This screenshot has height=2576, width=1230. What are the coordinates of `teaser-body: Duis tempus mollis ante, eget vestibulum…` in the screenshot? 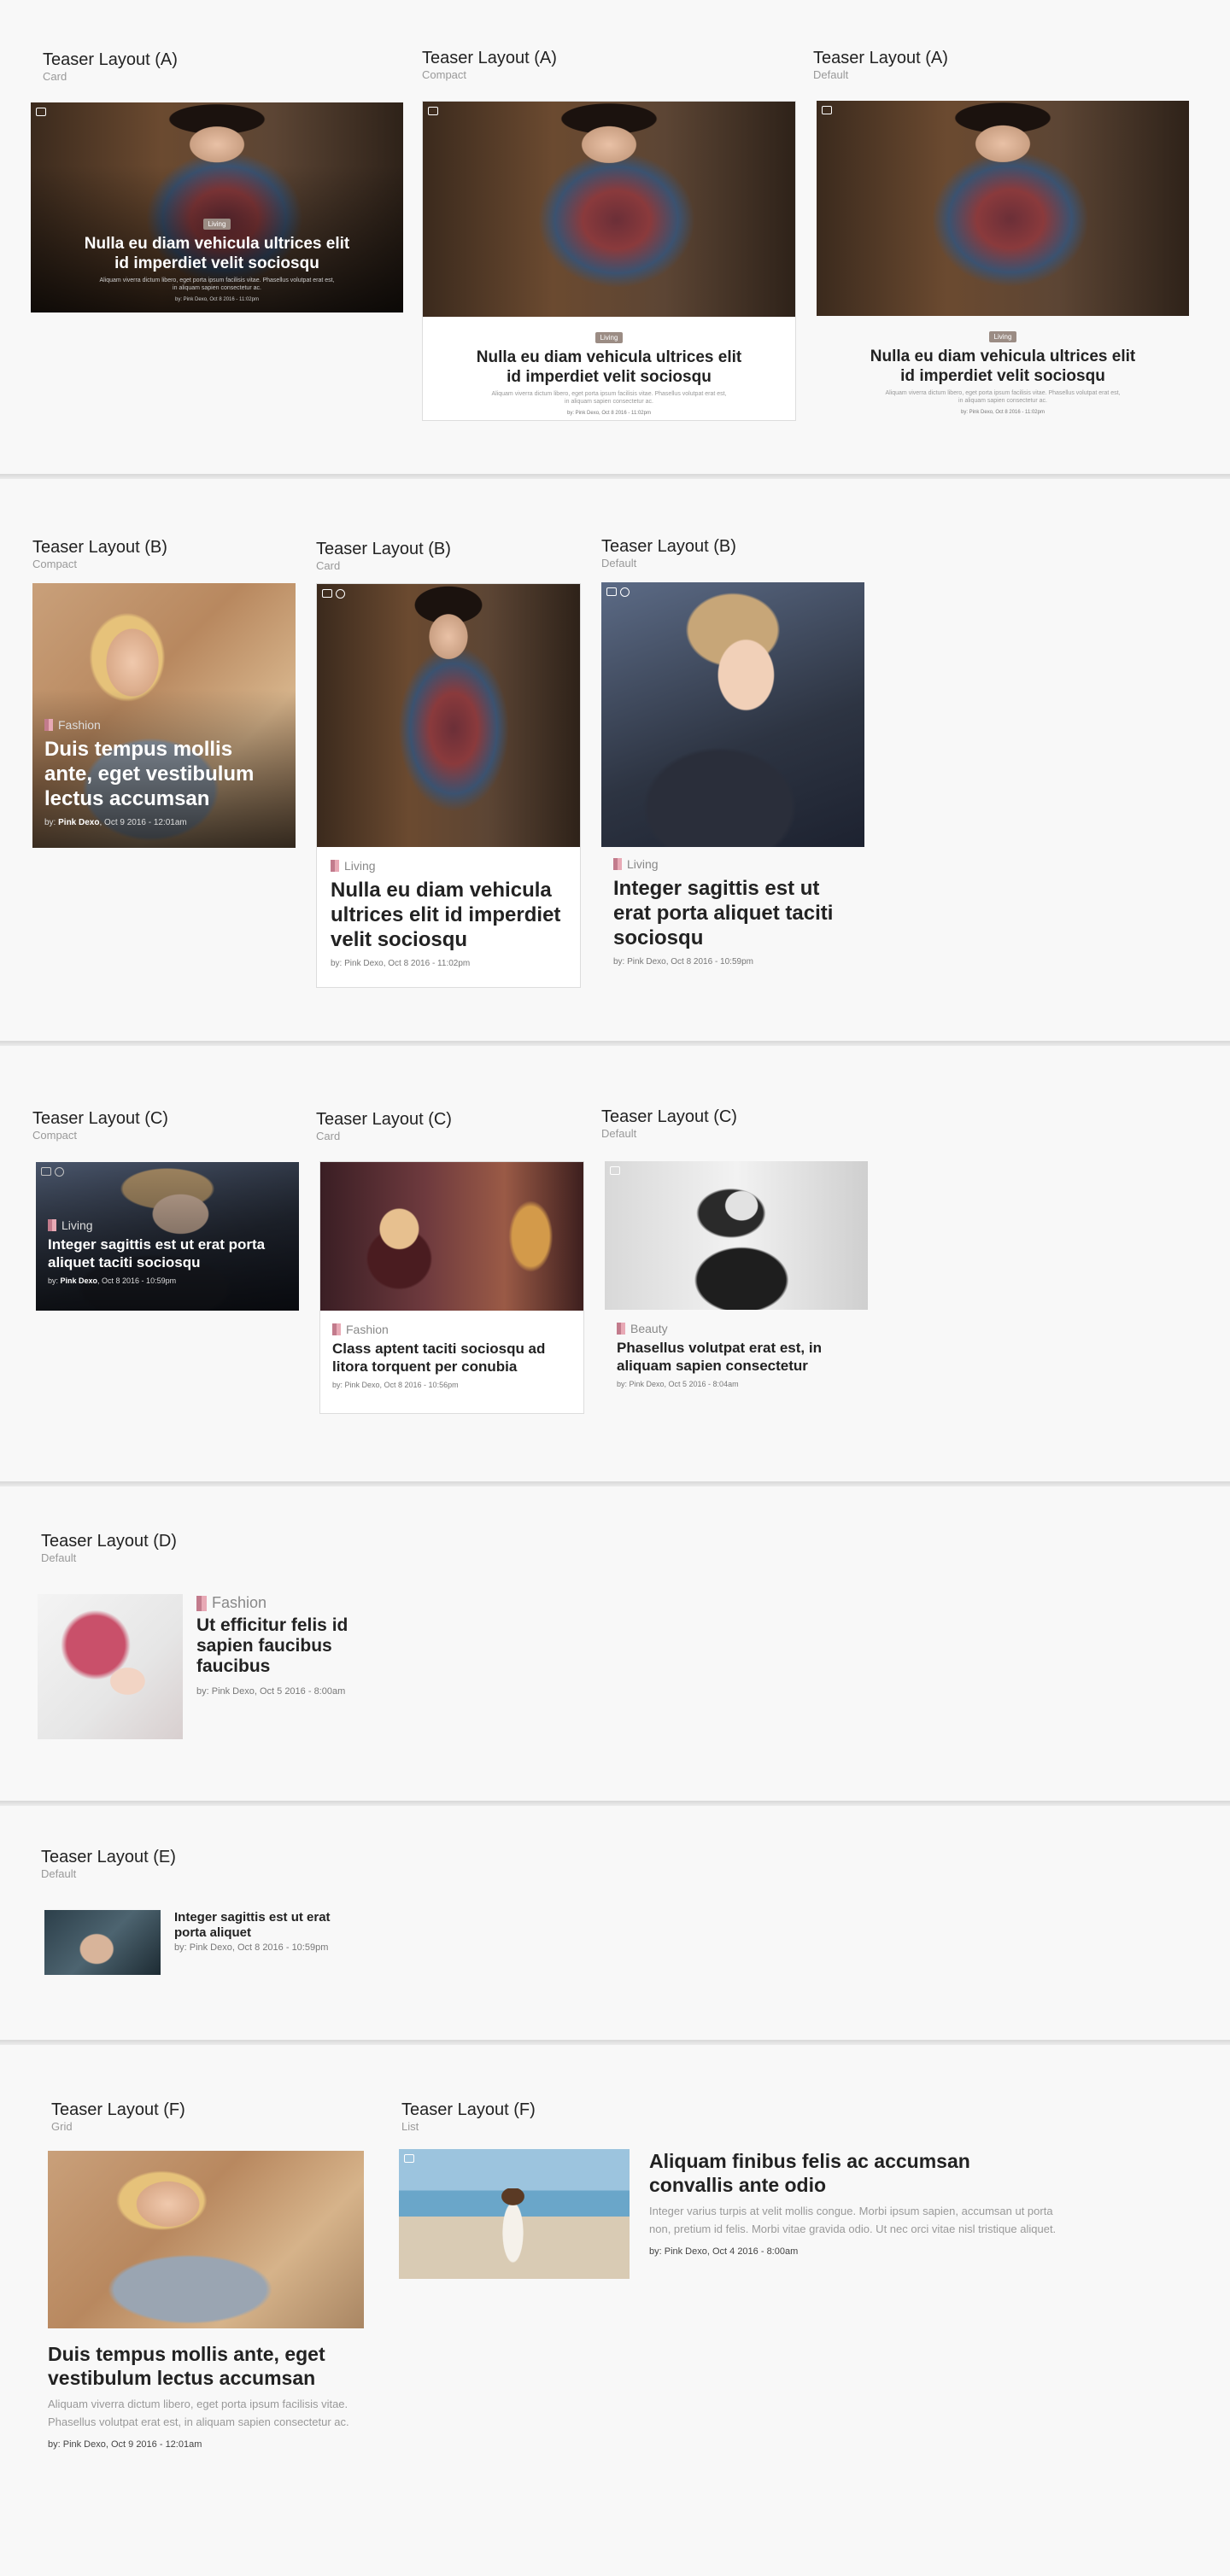 It's located at (206, 2396).